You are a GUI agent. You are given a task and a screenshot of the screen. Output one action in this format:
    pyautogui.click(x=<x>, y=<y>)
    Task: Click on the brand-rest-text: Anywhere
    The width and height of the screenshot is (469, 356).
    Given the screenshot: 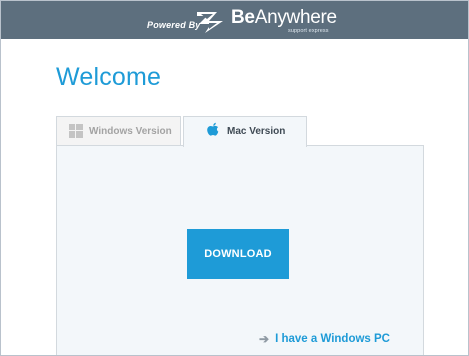 What is the action you would take?
    pyautogui.click(x=295, y=17)
    